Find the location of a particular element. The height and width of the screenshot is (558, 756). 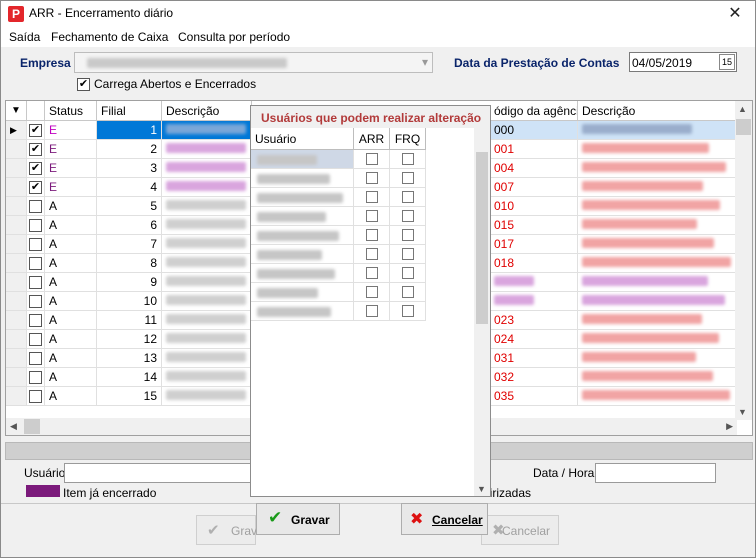

grid-vertical-scrollbar: ▲ ▼ is located at coordinates (743, 260).